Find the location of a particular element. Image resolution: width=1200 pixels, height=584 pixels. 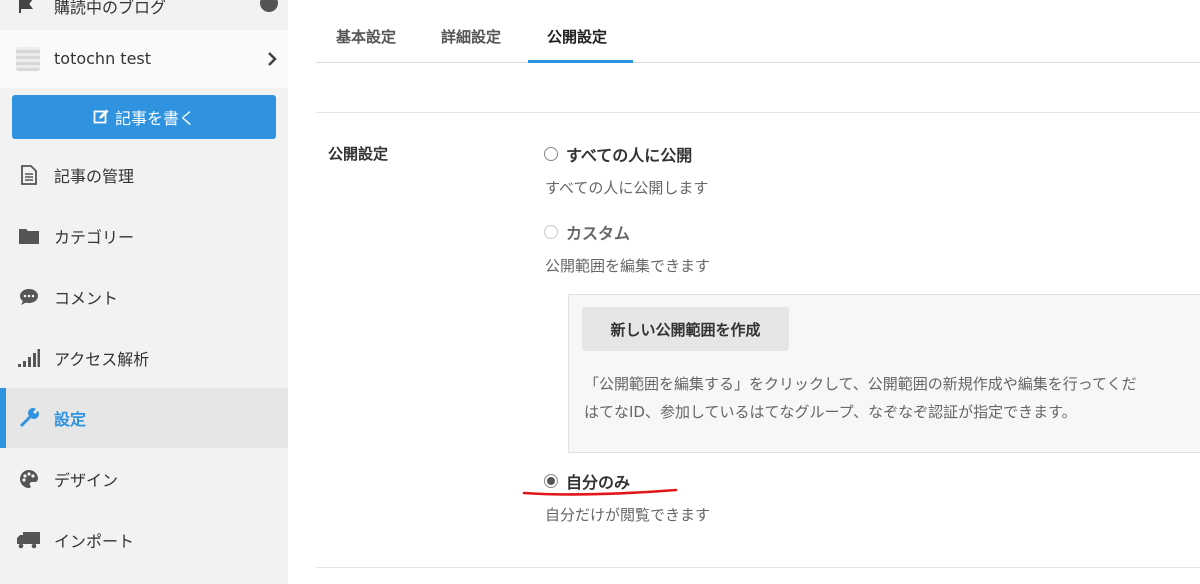

palette-icon is located at coordinates (29, 479).